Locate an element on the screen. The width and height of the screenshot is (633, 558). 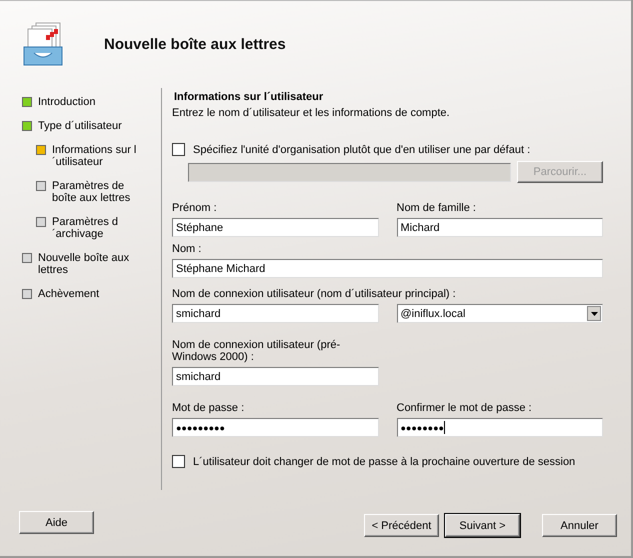
checkbox-label: Spécifiez l'unité d'organisation plutôt que d'en utiliser une par défaut : is located at coordinates (361, 150).